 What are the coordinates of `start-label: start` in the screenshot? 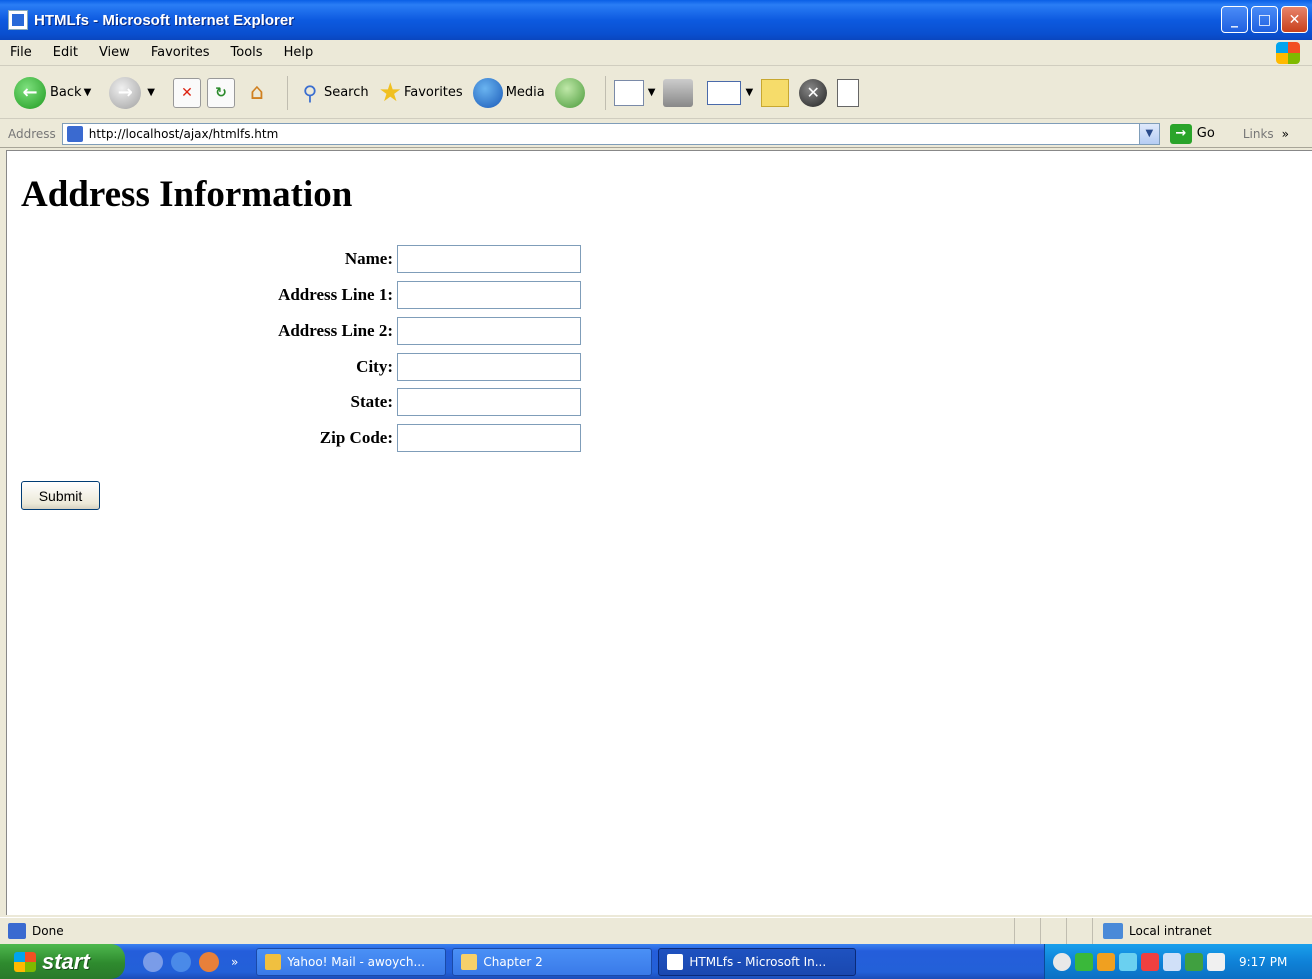 It's located at (66, 961).